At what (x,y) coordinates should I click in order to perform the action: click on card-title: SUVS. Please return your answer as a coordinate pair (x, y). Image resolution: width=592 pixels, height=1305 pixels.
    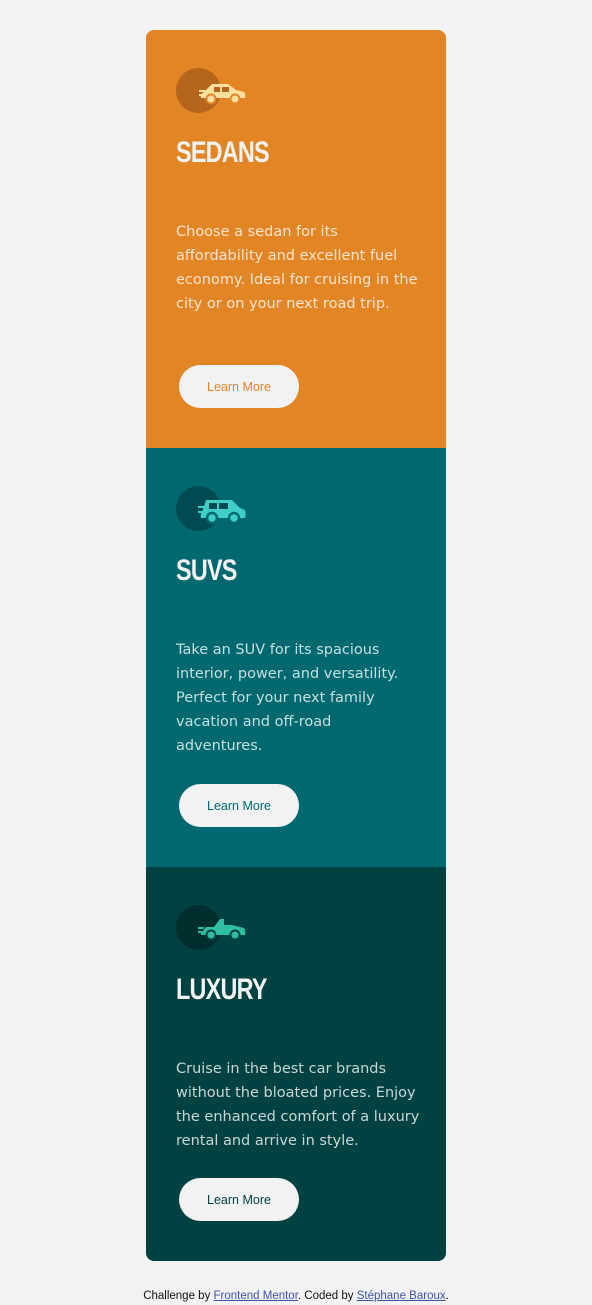
    Looking at the image, I should click on (206, 570).